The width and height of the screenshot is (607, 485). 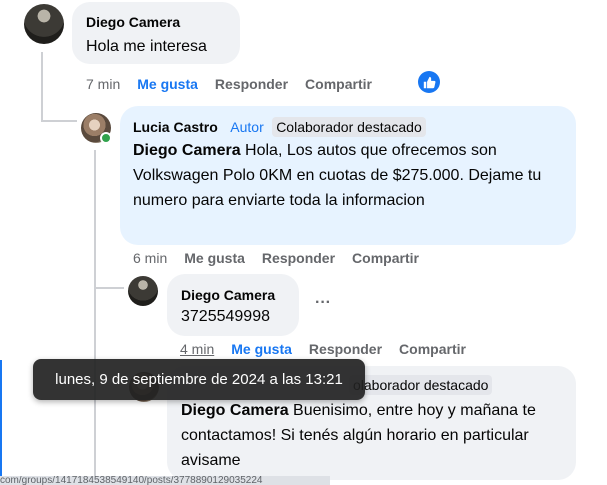 I want to click on comment-author: Lucia Castro, so click(x=175, y=127).